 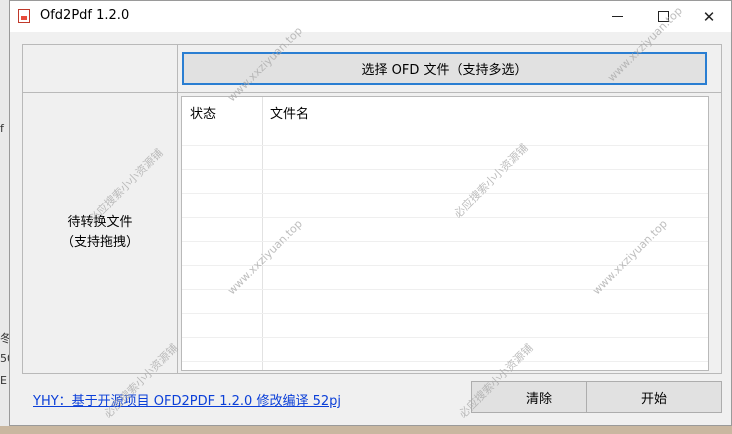 I want to click on background-text-fragment: f, so click(x=2, y=128).